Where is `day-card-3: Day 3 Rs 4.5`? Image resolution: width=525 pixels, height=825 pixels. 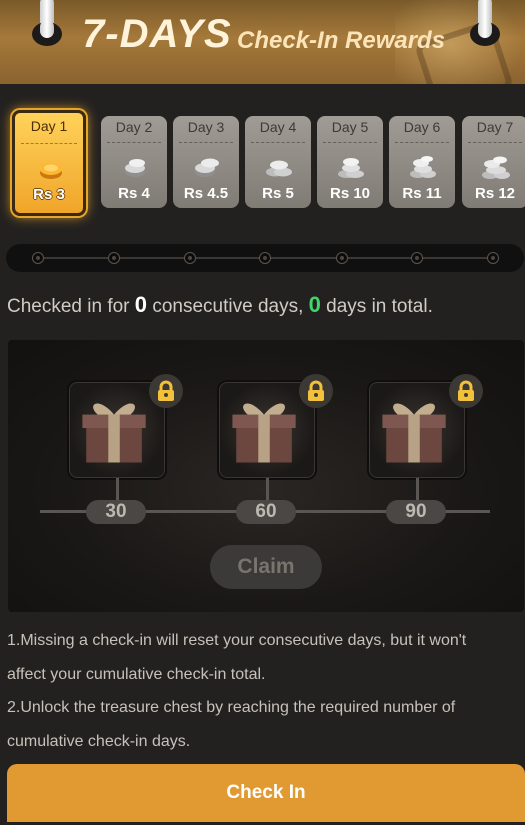
day-card-3: Day 3 Rs 4.5 is located at coordinates (206, 162).